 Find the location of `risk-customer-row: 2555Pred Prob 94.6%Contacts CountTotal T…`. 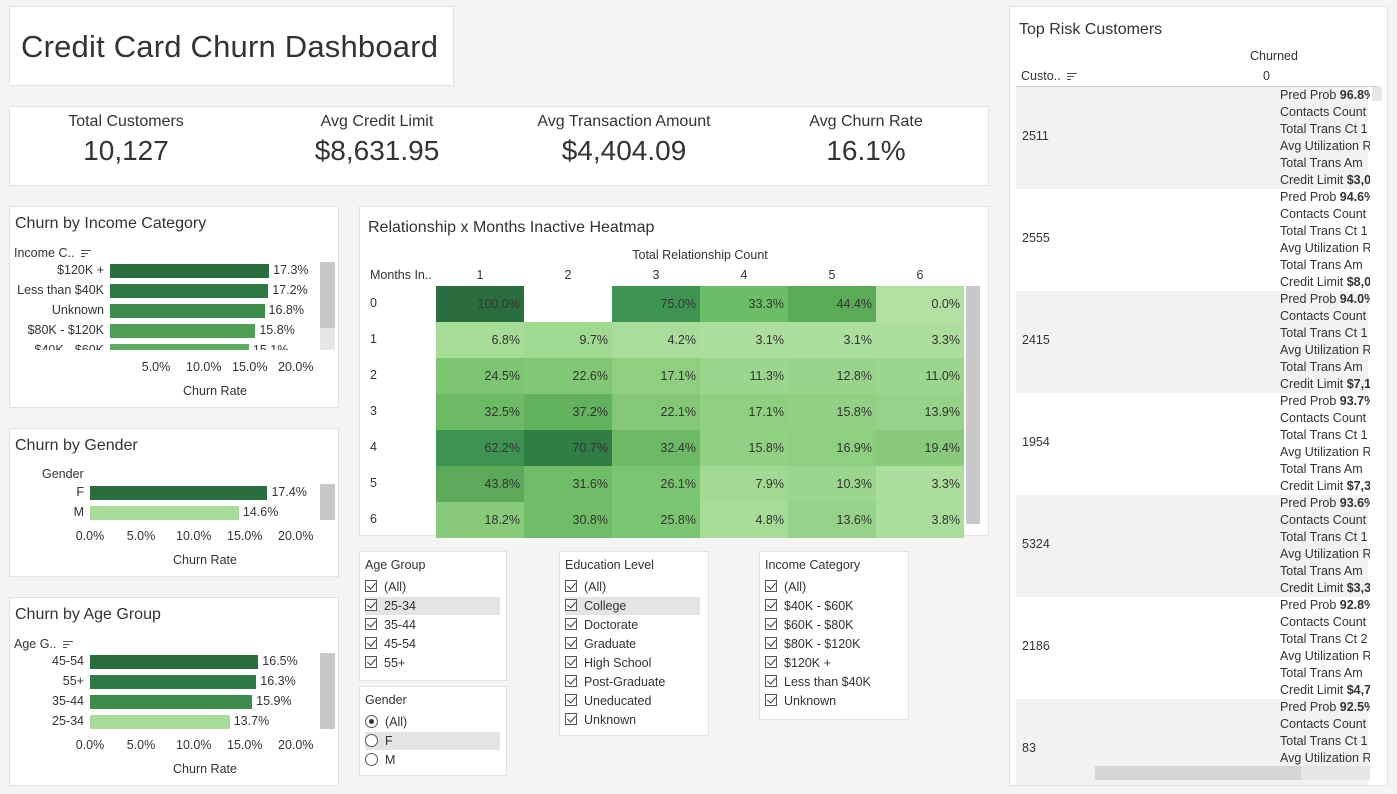

risk-customer-row: 2555Pred Prob 94.6%Contacts CountTotal T… is located at coordinates (1193, 240).